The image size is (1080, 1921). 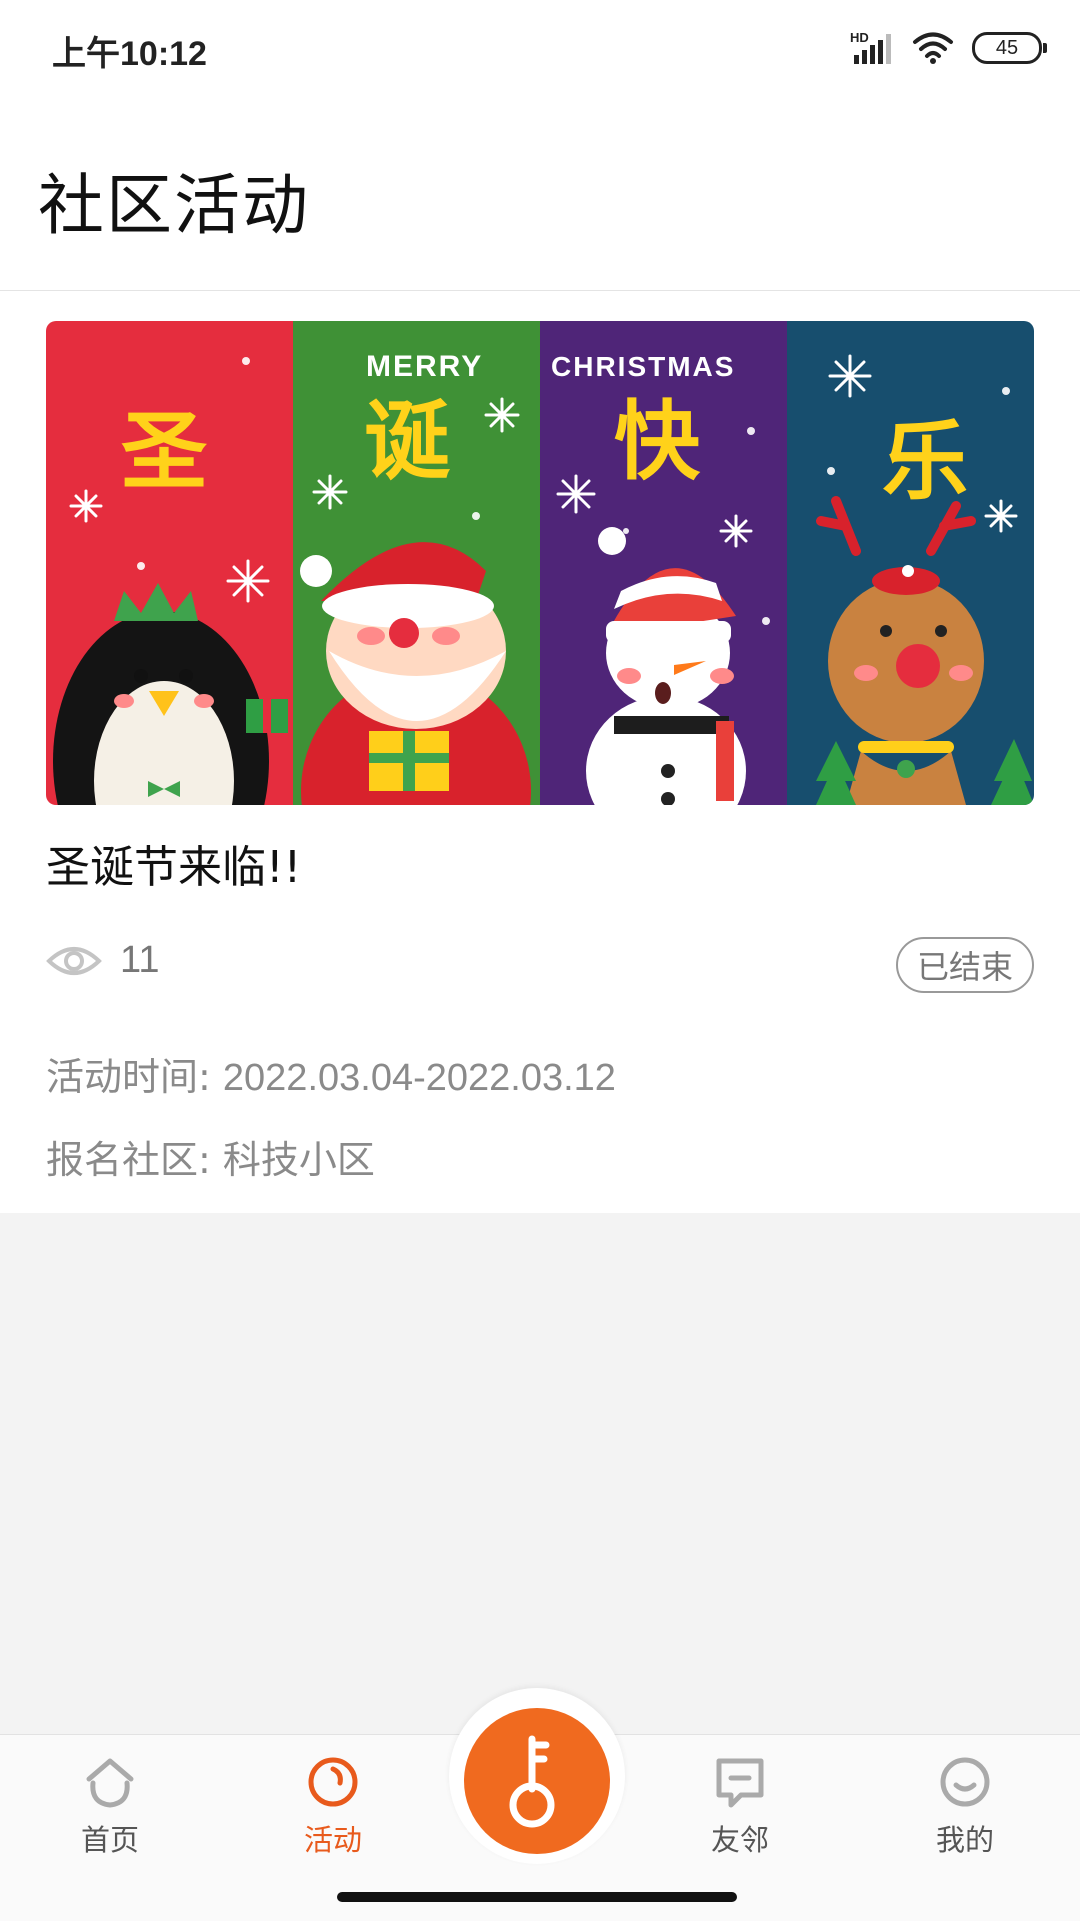 I want to click on banner-char-2: 诞, so click(x=407, y=442).